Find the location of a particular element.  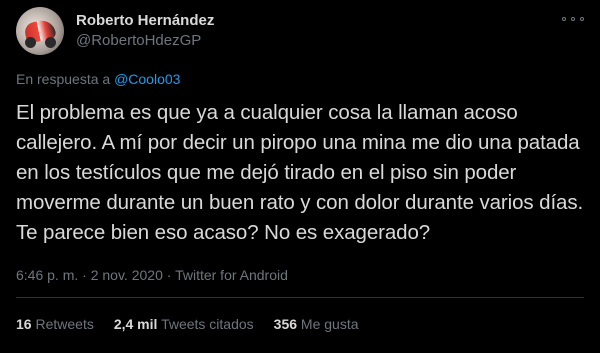

reply-context: En respuesta a @Coolo03 is located at coordinates (98, 79).